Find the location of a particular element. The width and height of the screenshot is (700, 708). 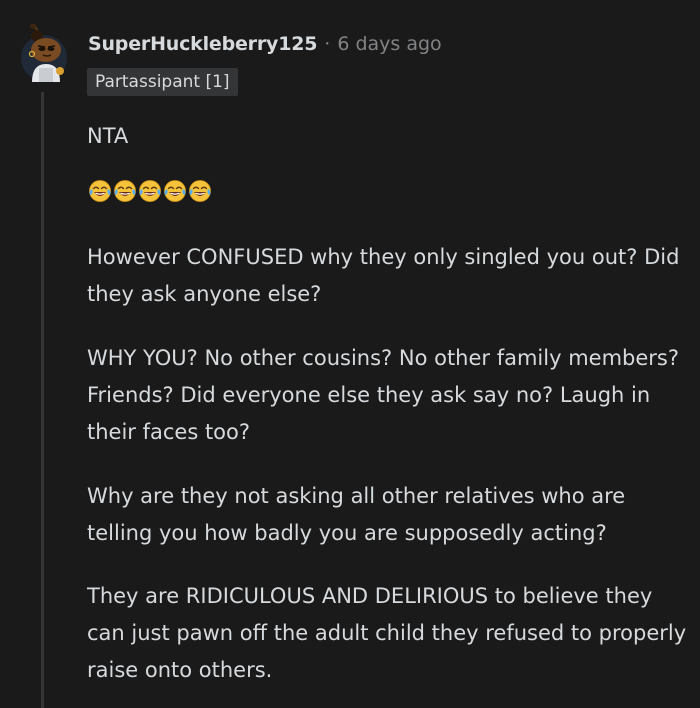

comment-header: SuperHuckleberry125 · 6 days ago is located at coordinates (265, 44).